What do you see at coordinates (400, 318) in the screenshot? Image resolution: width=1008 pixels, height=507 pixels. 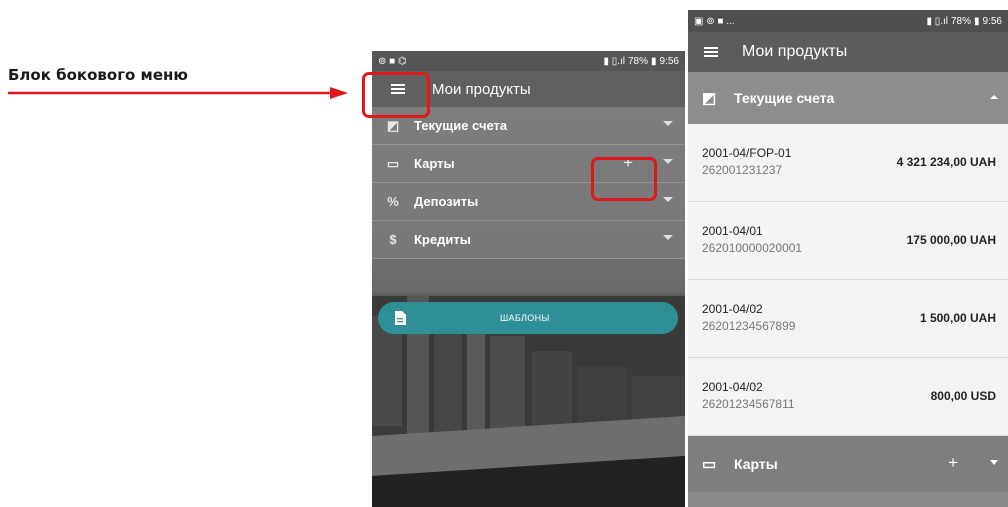 I see `document-icon` at bounding box center [400, 318].